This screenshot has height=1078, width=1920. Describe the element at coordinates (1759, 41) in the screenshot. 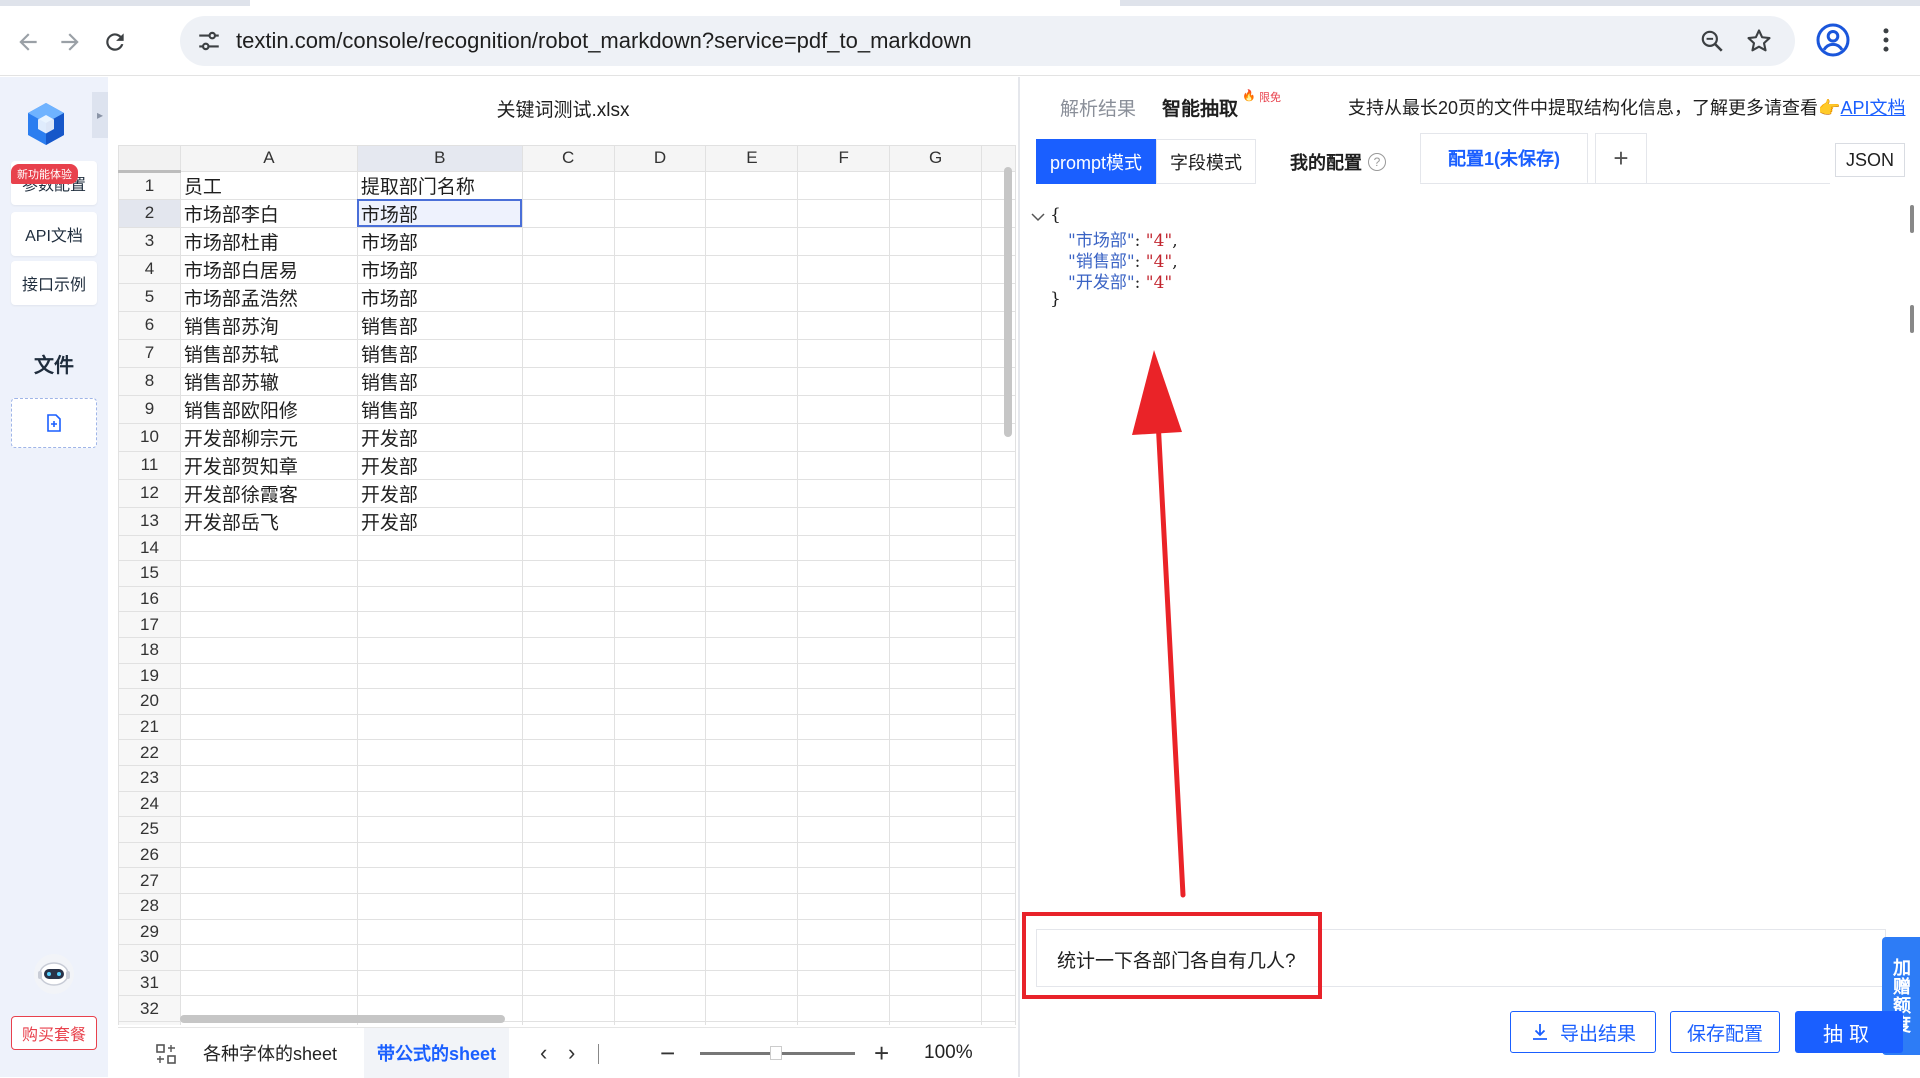

I see `bookmark-star-icon` at that location.